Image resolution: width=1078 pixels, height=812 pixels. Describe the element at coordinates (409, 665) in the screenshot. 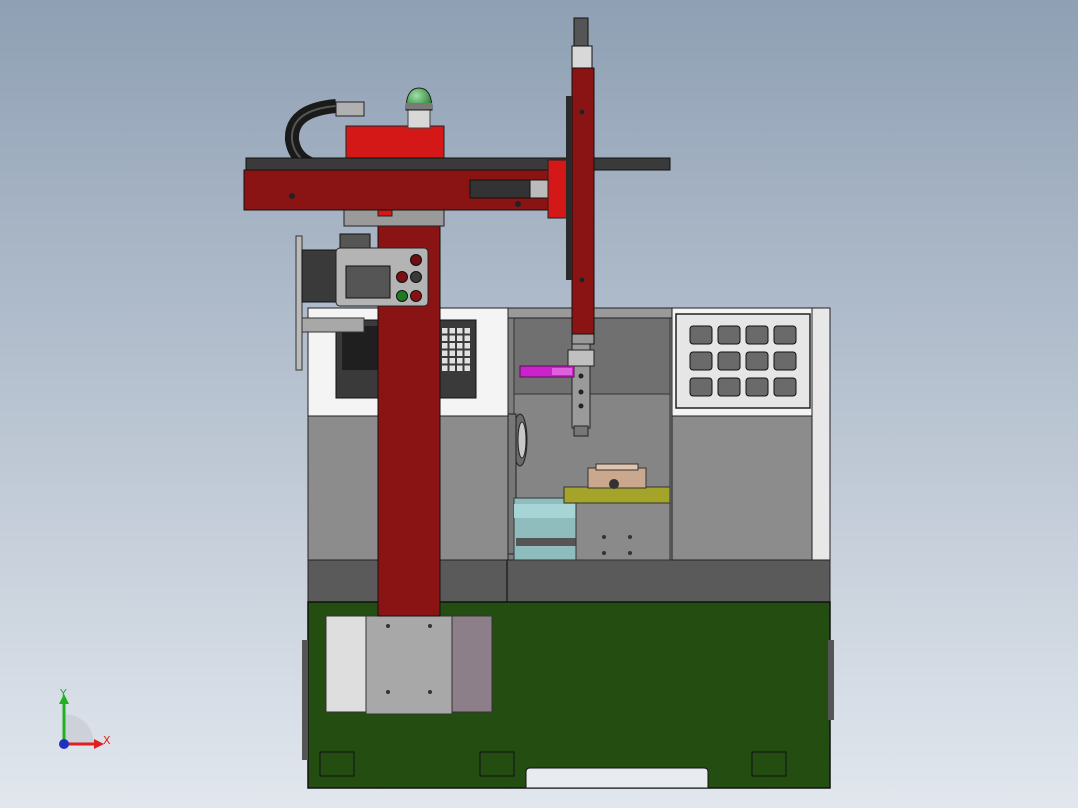

I see `base-panel-gray` at that location.